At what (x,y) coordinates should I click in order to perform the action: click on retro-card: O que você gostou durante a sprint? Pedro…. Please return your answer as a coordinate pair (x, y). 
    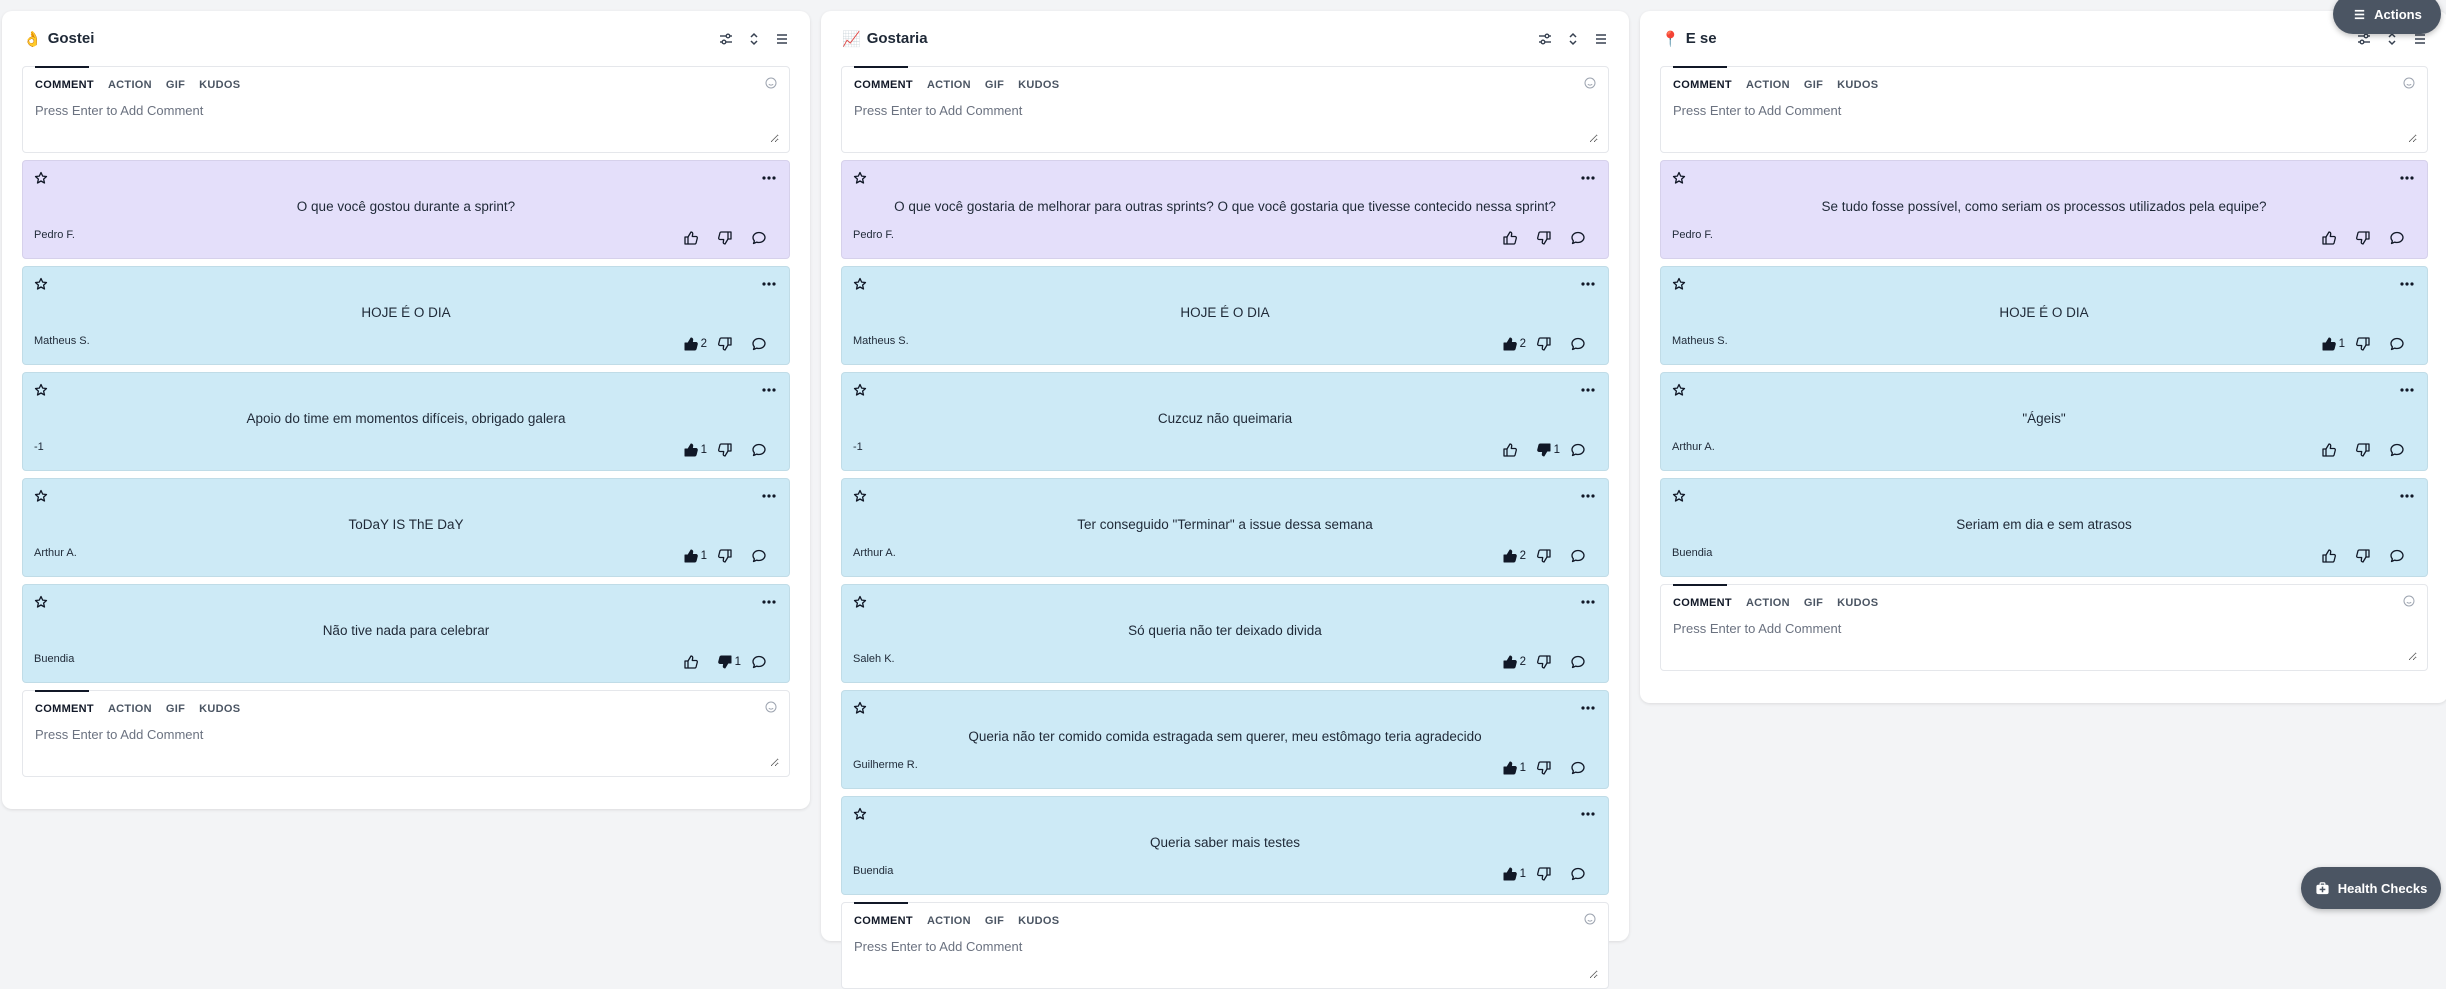
    Looking at the image, I should click on (406, 209).